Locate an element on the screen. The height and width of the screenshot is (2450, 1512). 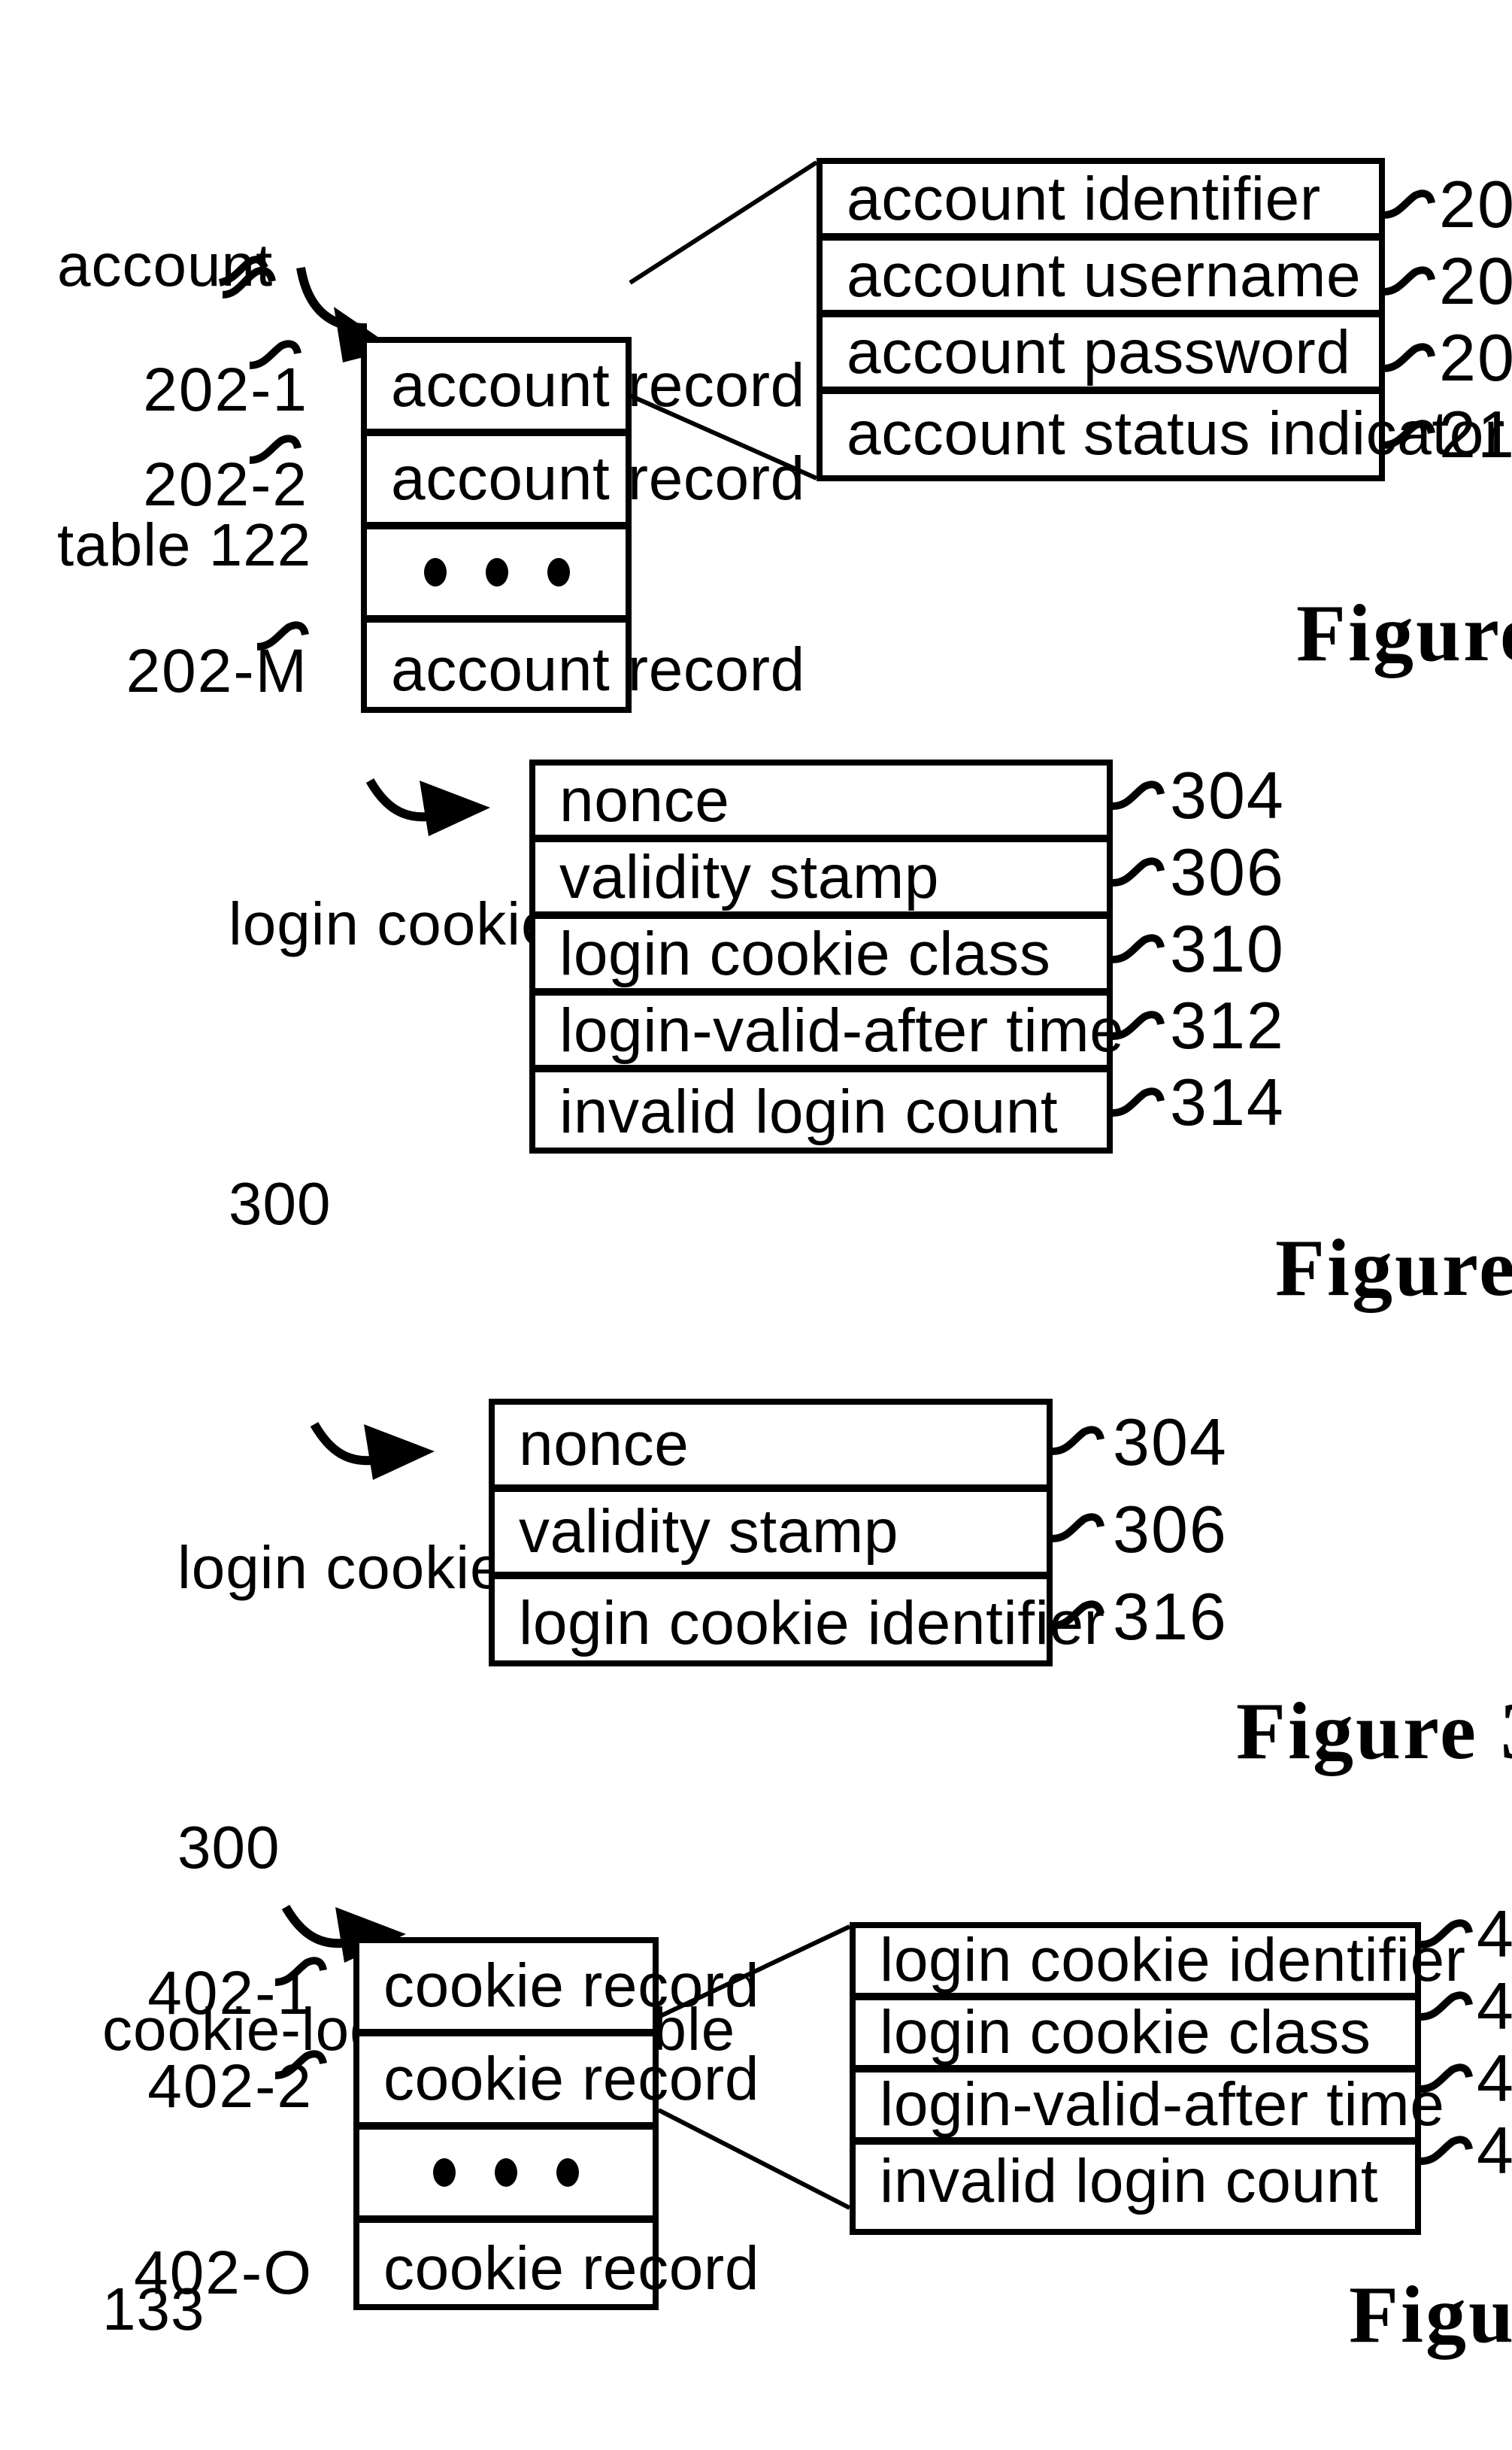
figure3a-label-validity-stamp: validity stamp is located at coordinates (749, 876).